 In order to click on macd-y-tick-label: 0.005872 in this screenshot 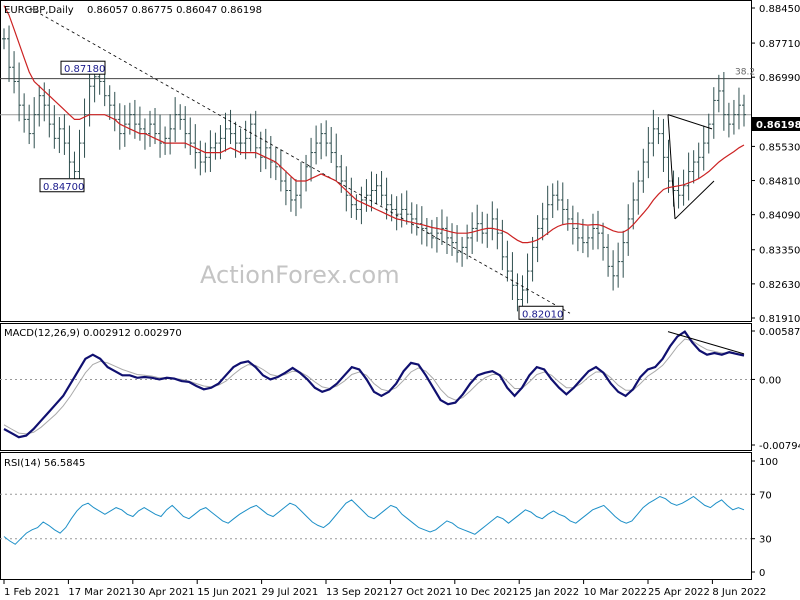, I will do `click(779, 332)`.